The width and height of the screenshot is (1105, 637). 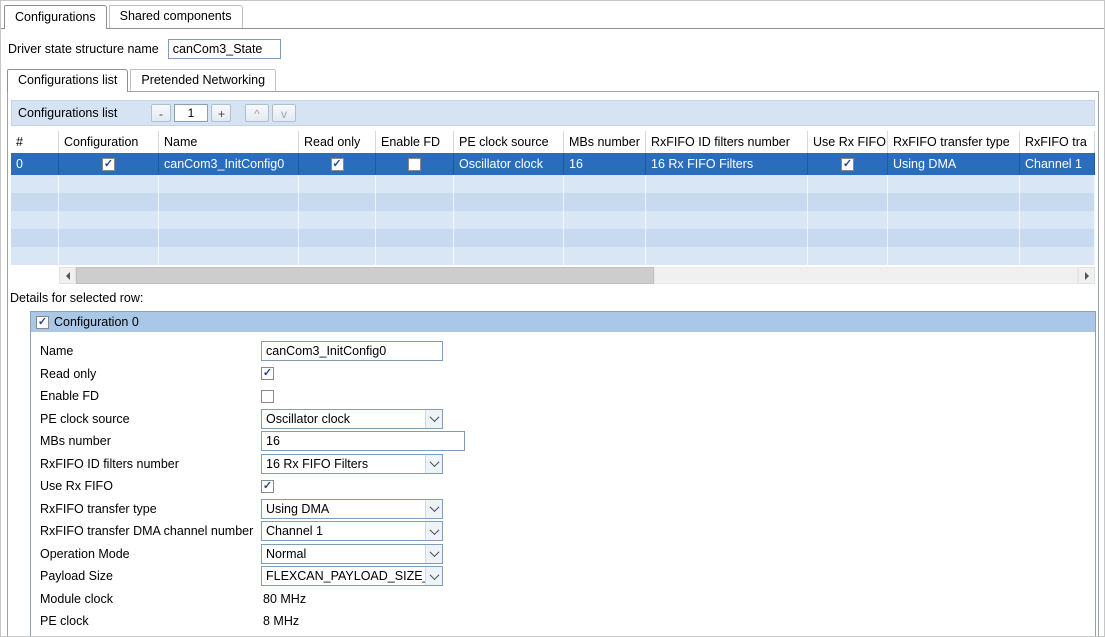 I want to click on module-clock-value: 80 MHz, so click(x=285, y=598).